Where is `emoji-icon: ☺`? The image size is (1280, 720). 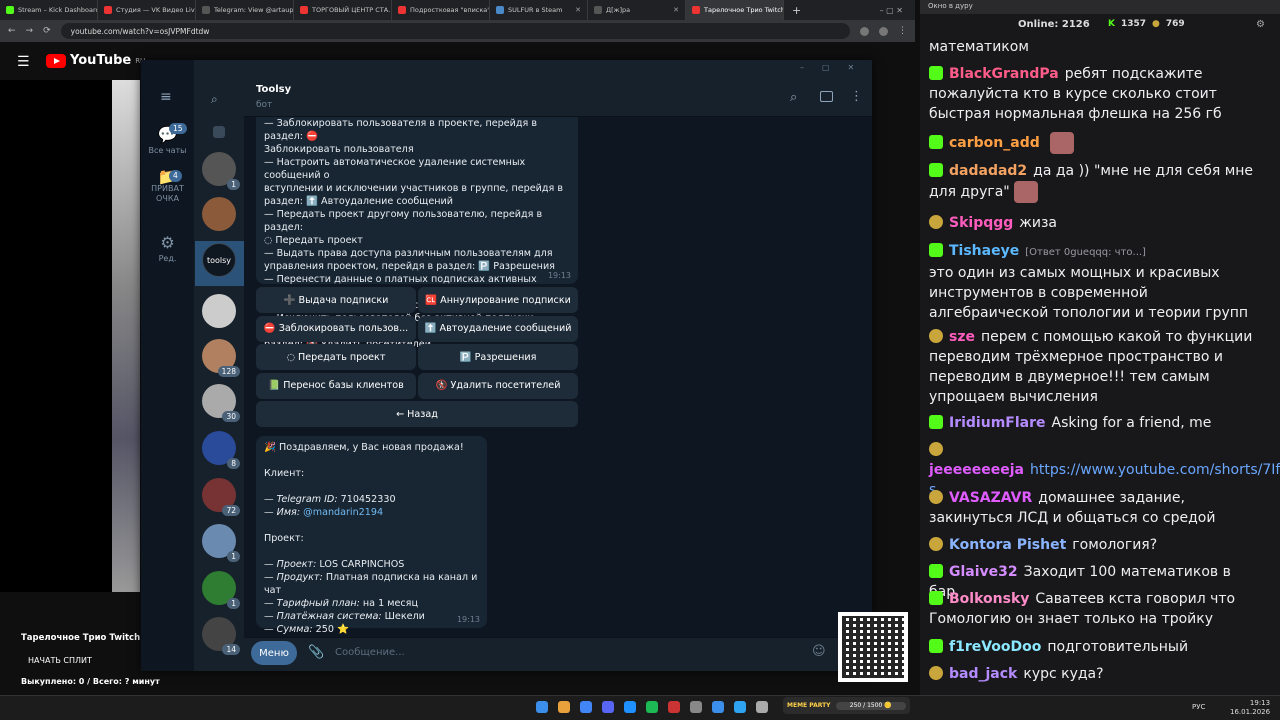
emoji-icon: ☺ is located at coordinates (819, 651).